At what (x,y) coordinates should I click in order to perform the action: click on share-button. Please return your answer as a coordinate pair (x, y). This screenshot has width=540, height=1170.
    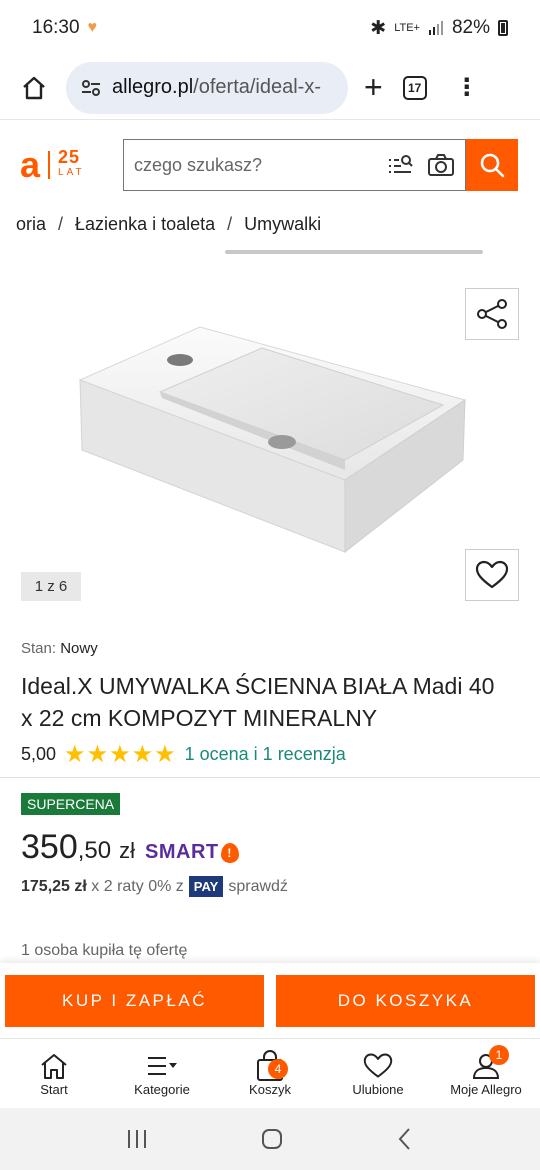
    Looking at the image, I should click on (492, 314).